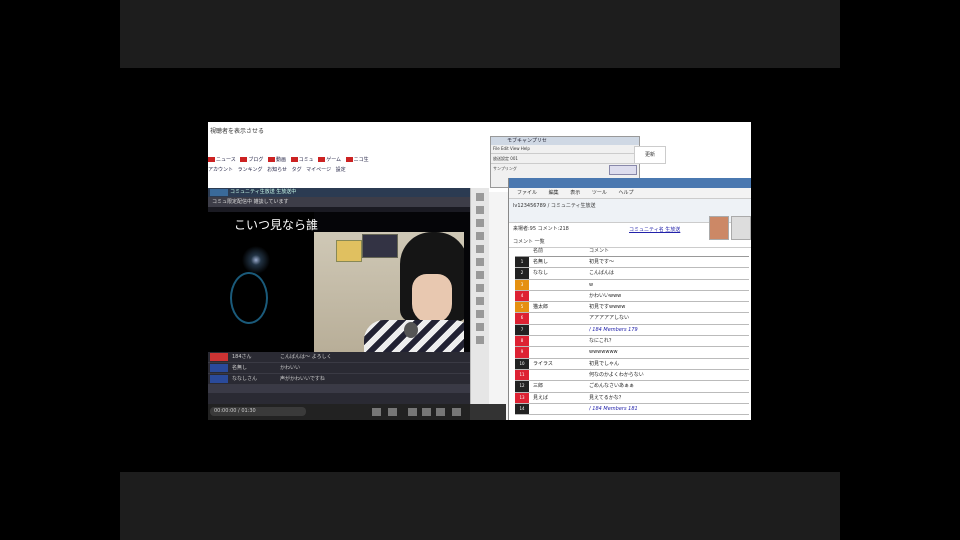 The height and width of the screenshot is (540, 960). What do you see at coordinates (220, 169) in the screenshot?
I see `nav-link: アカウント` at bounding box center [220, 169].